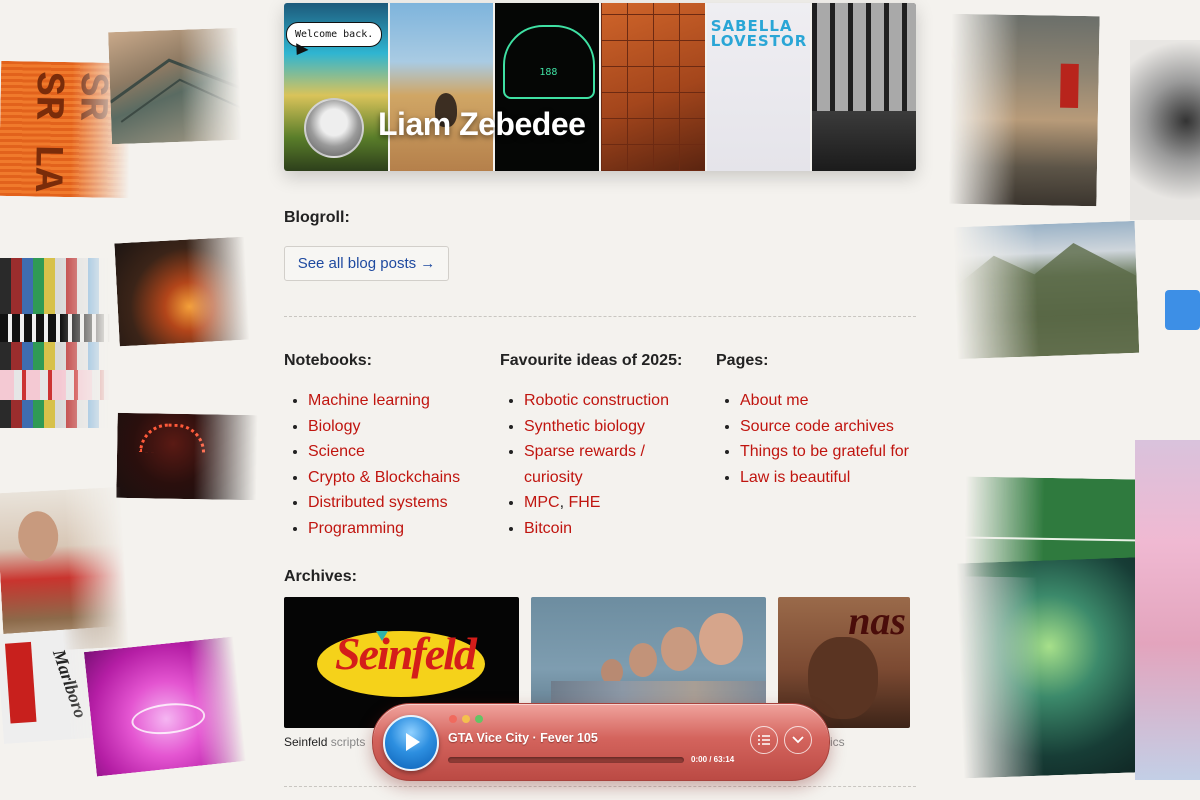 This screenshot has width=1200, height=800. What do you see at coordinates (742, 360) in the screenshot?
I see `pages-heading: Pages:` at bounding box center [742, 360].